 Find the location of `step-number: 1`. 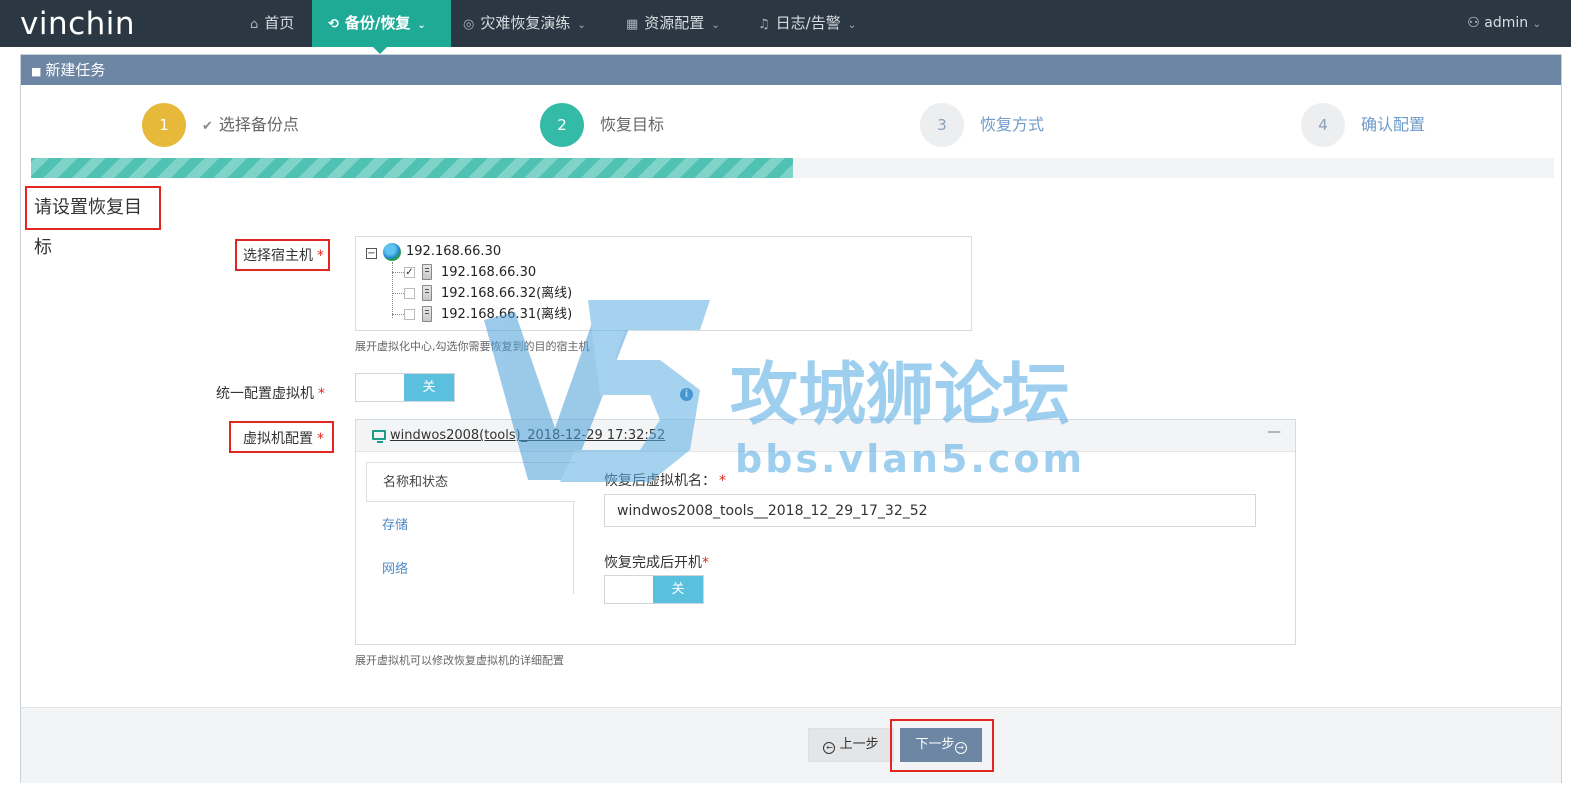

step-number: 1 is located at coordinates (164, 125).